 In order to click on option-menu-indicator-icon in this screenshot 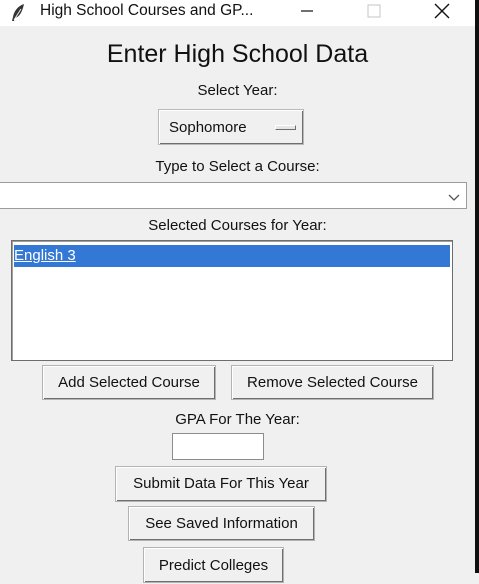, I will do `click(285, 127)`.